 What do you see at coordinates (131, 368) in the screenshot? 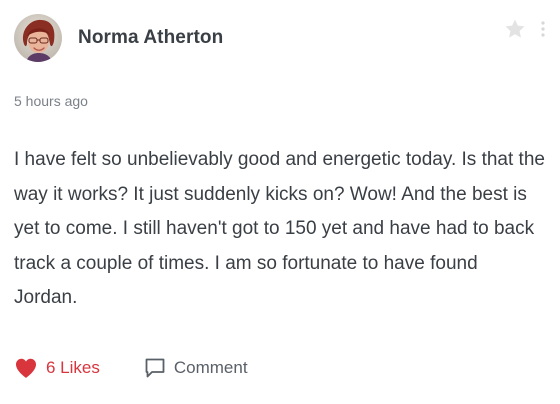
I see `post-actions: 6 Likes Comment` at bounding box center [131, 368].